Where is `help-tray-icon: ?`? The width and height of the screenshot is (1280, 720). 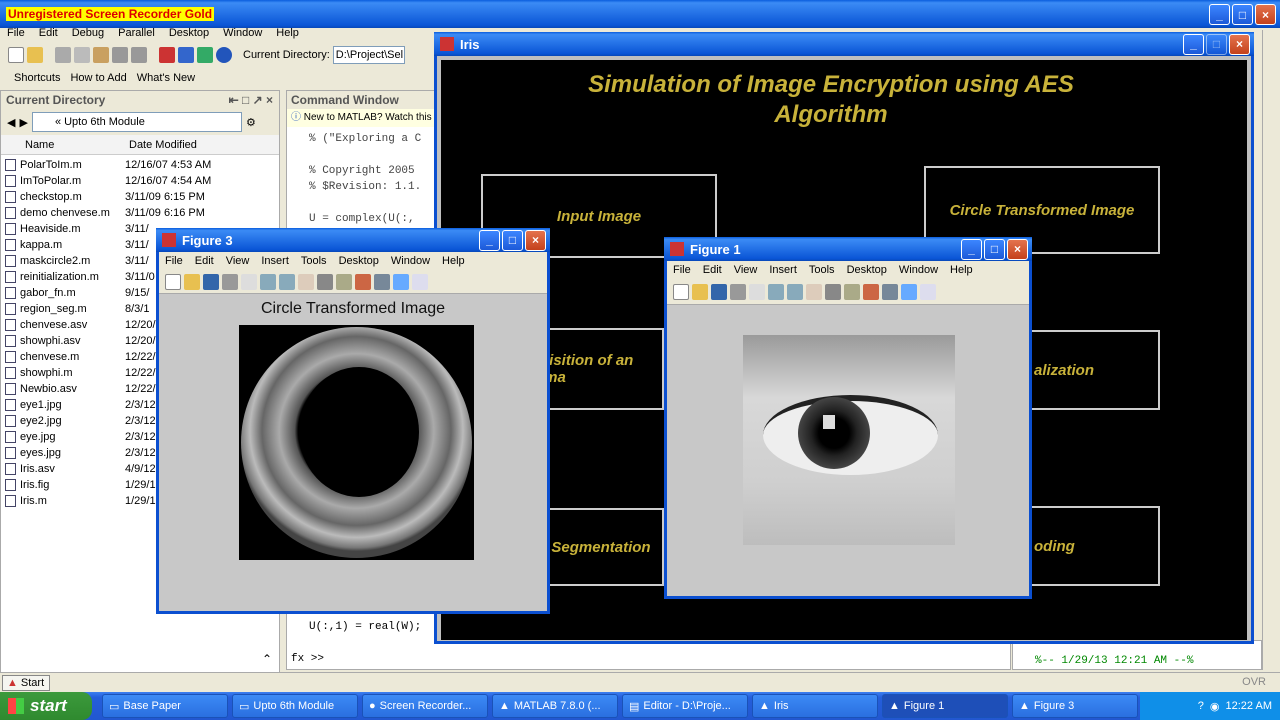
help-tray-icon: ? is located at coordinates (1201, 706).